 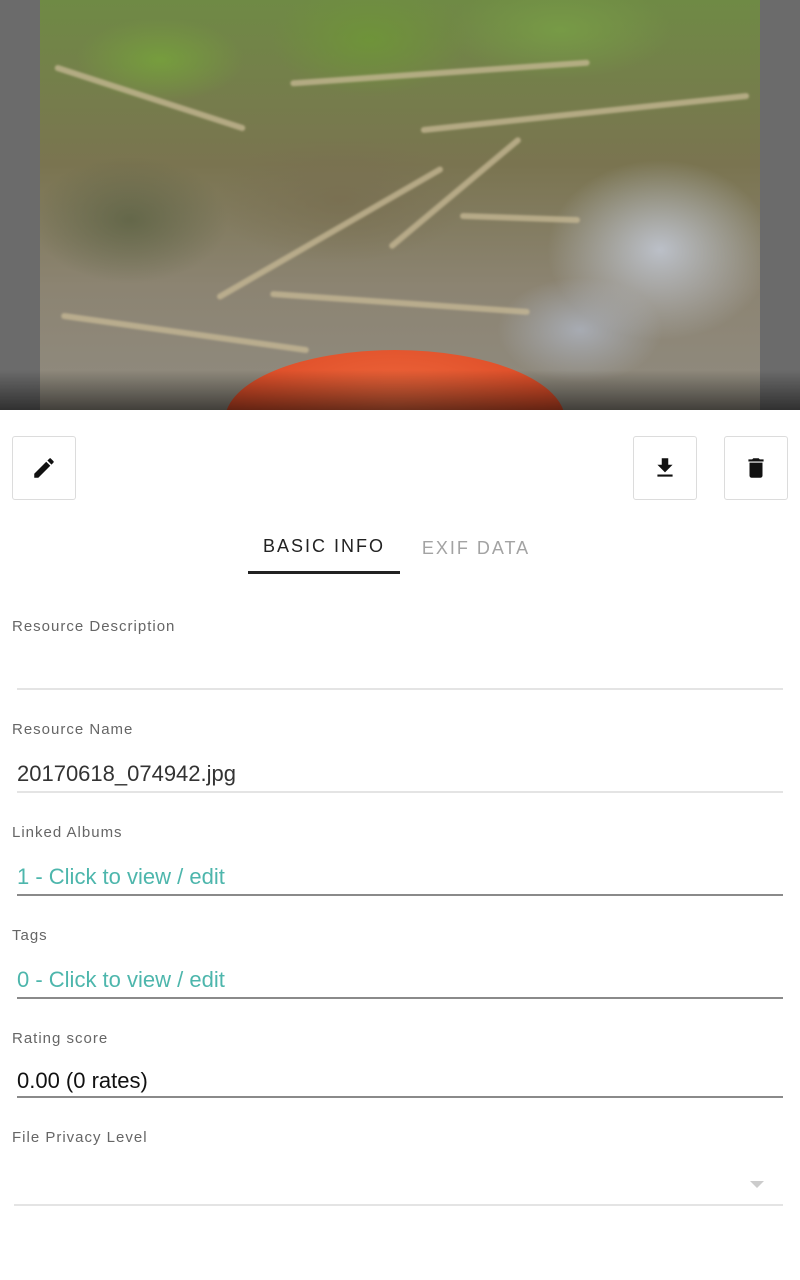 What do you see at coordinates (400, 792) in the screenshot?
I see `resource-name-underline` at bounding box center [400, 792].